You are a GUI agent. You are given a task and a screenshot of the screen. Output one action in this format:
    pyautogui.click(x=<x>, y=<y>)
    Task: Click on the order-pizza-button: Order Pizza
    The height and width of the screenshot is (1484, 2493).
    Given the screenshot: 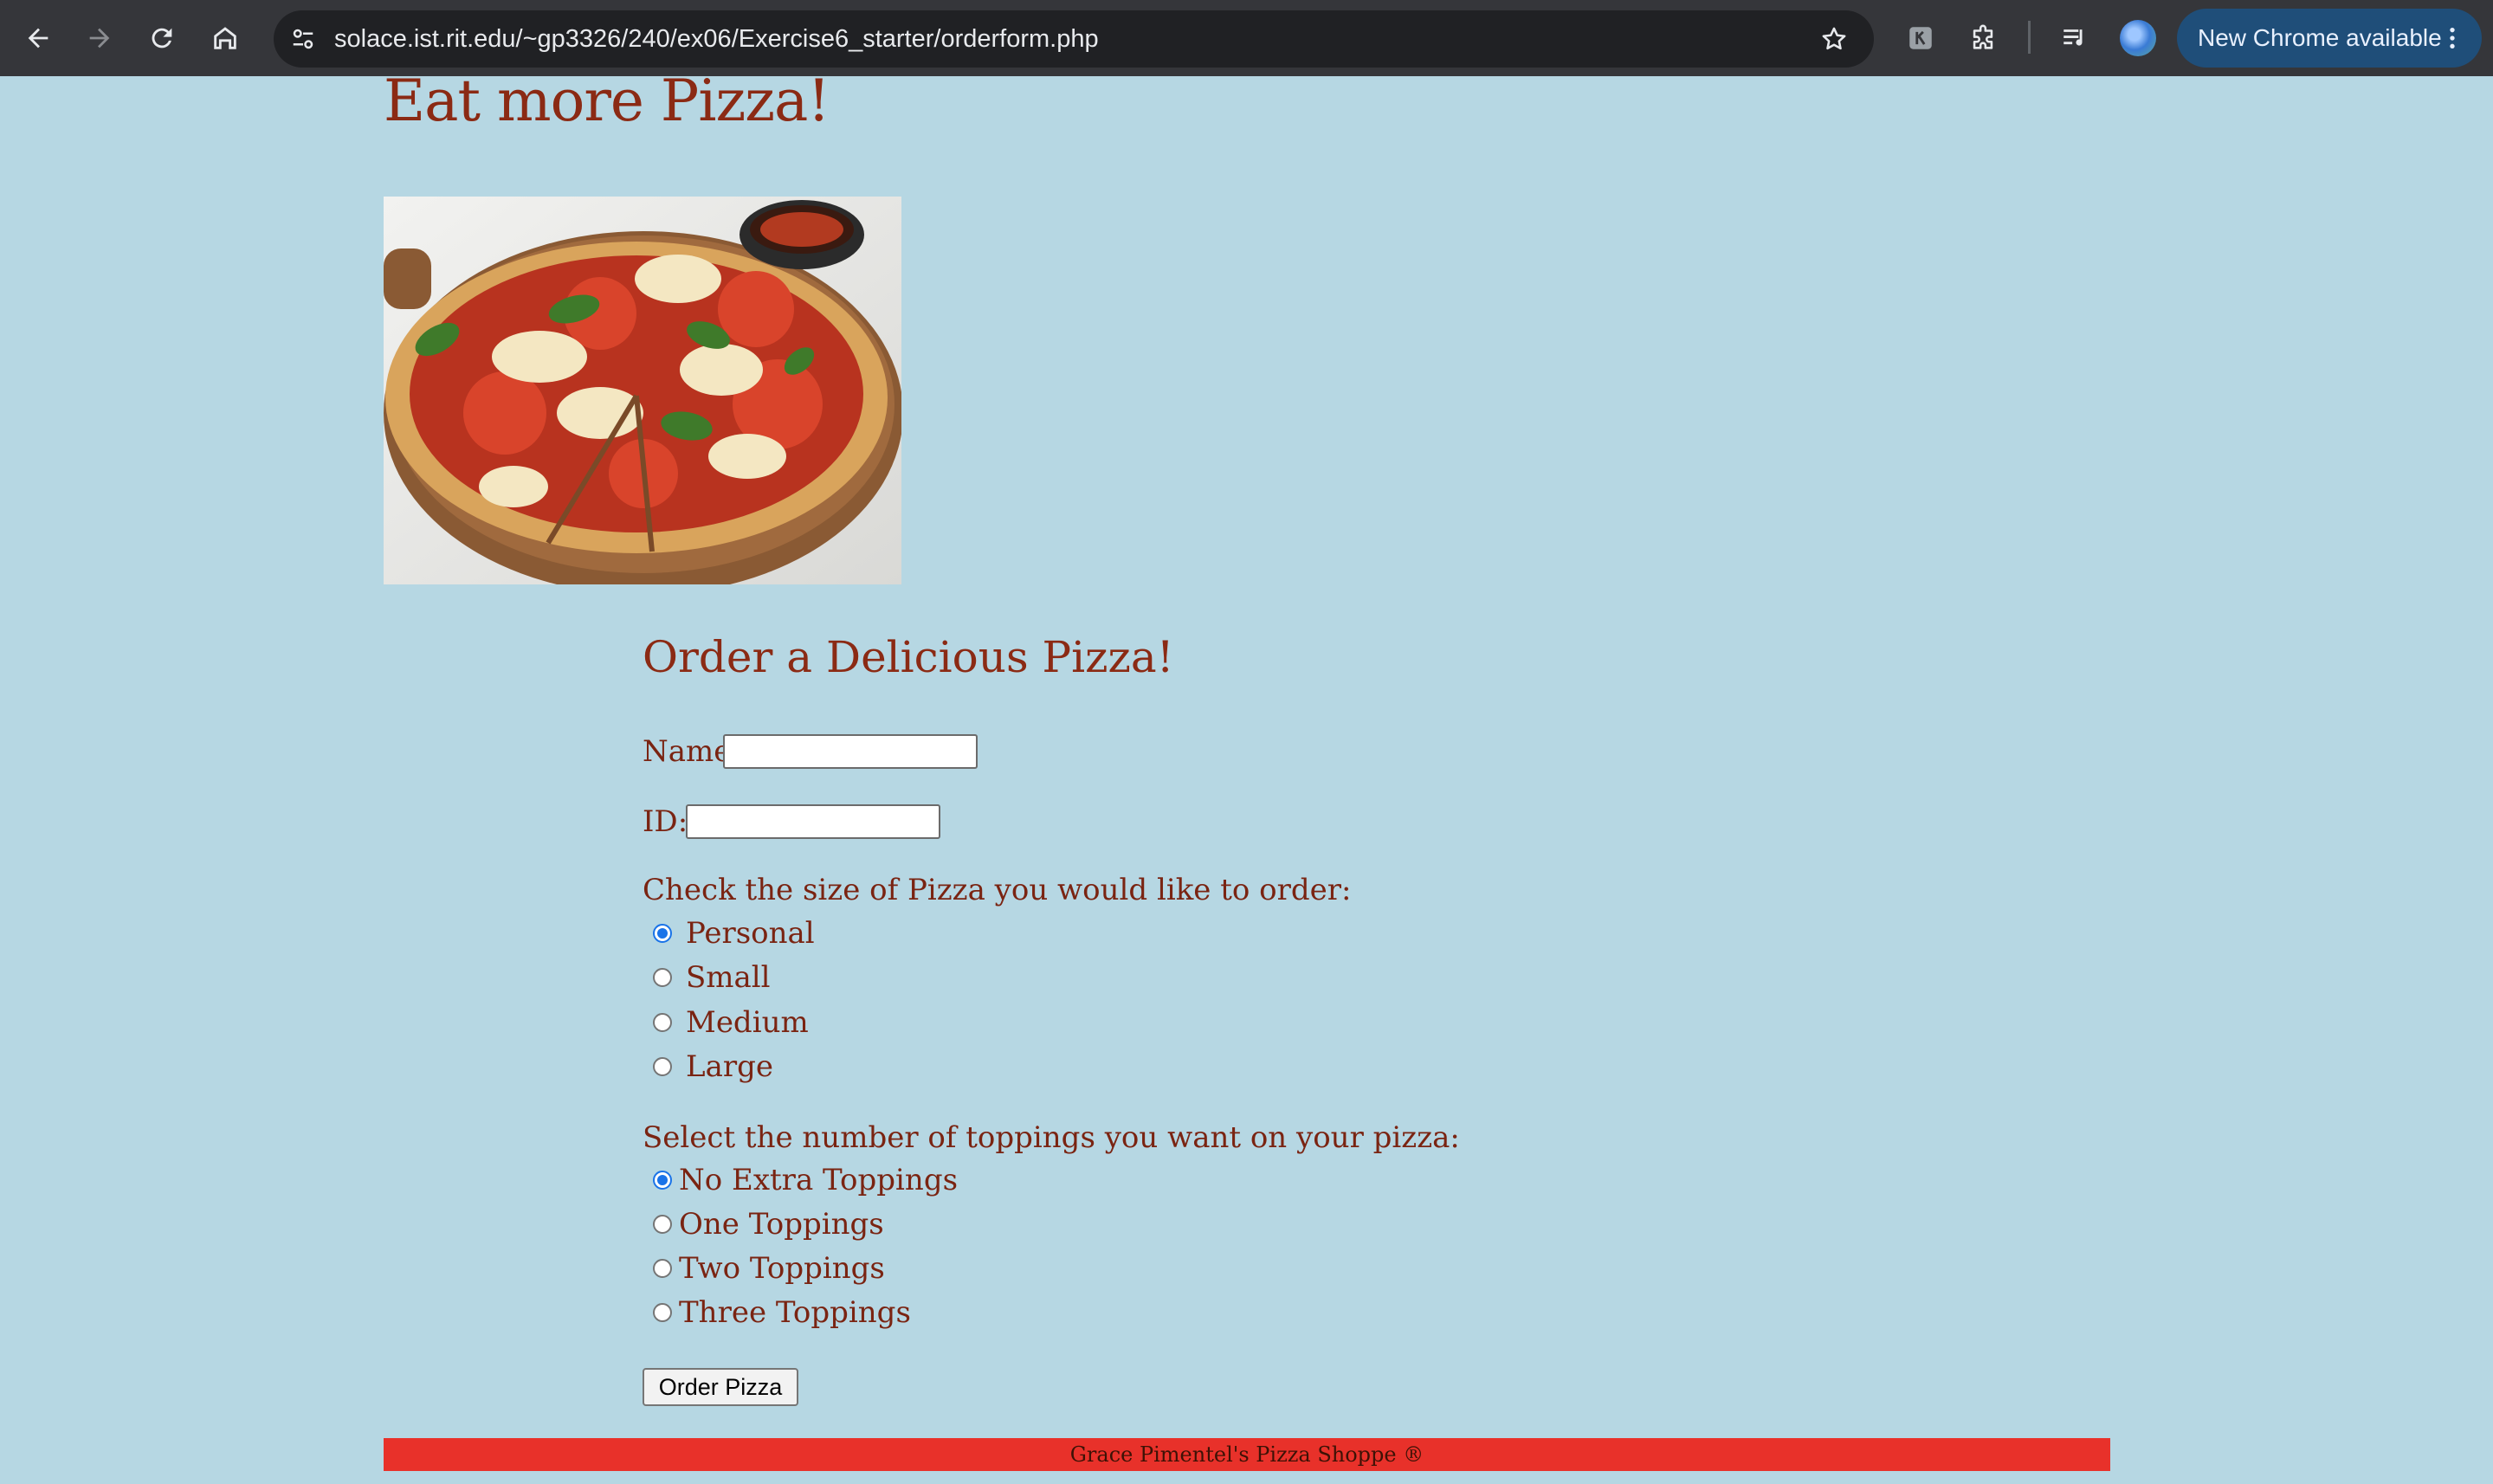 What is the action you would take?
    pyautogui.click(x=720, y=1387)
    